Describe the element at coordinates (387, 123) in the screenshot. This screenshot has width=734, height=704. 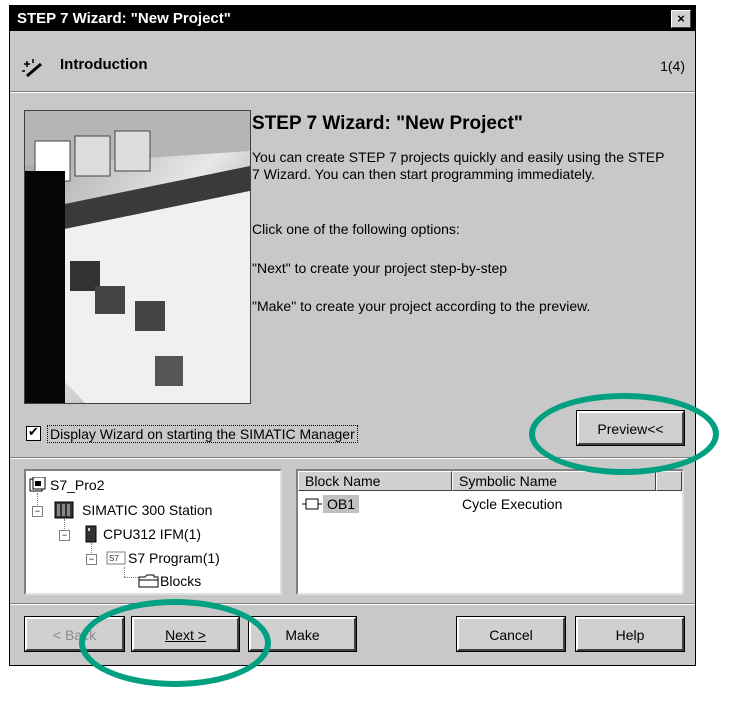
I see `content-title: STEP 7 Wizard: "New Project"` at that location.